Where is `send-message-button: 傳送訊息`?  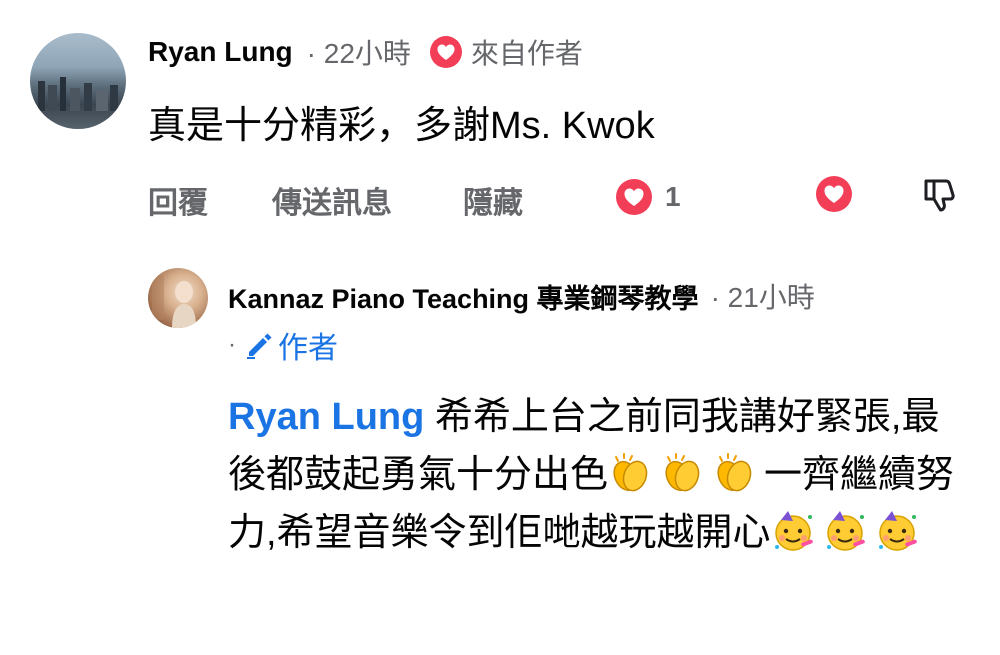 send-message-button: 傳送訊息 is located at coordinates (332, 200).